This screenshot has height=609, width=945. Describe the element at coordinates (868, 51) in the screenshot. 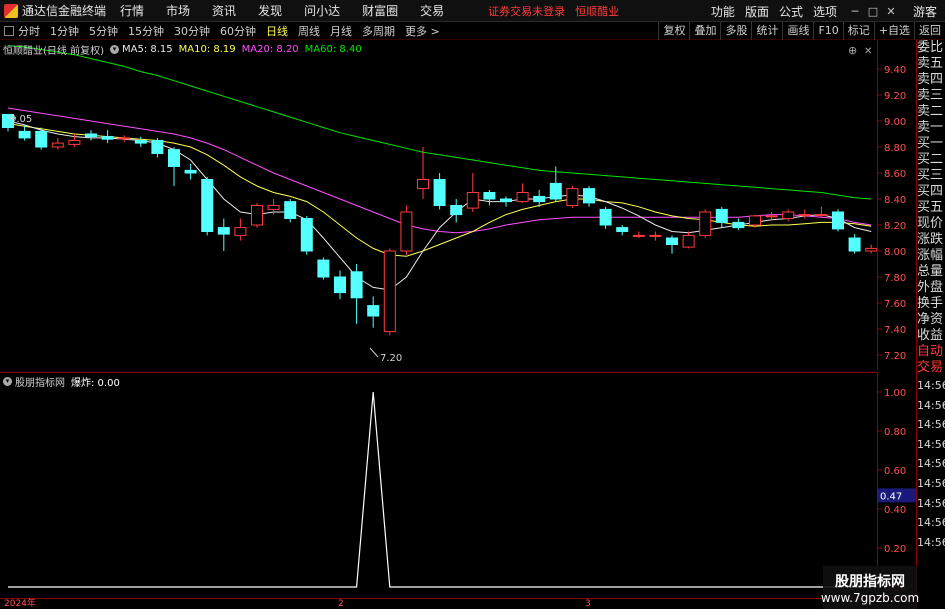

I see `chart-close-icon: ✕` at that location.